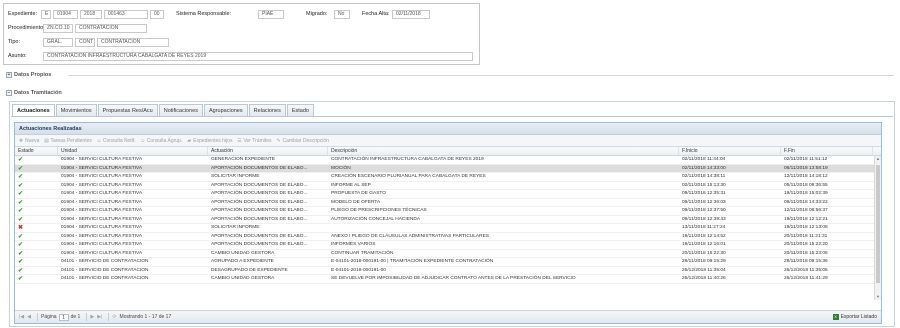 The height and width of the screenshot is (328, 900). What do you see at coordinates (38, 93) in the screenshot?
I see `datos-tramitacion-label: Datos Tramitación` at bounding box center [38, 93].